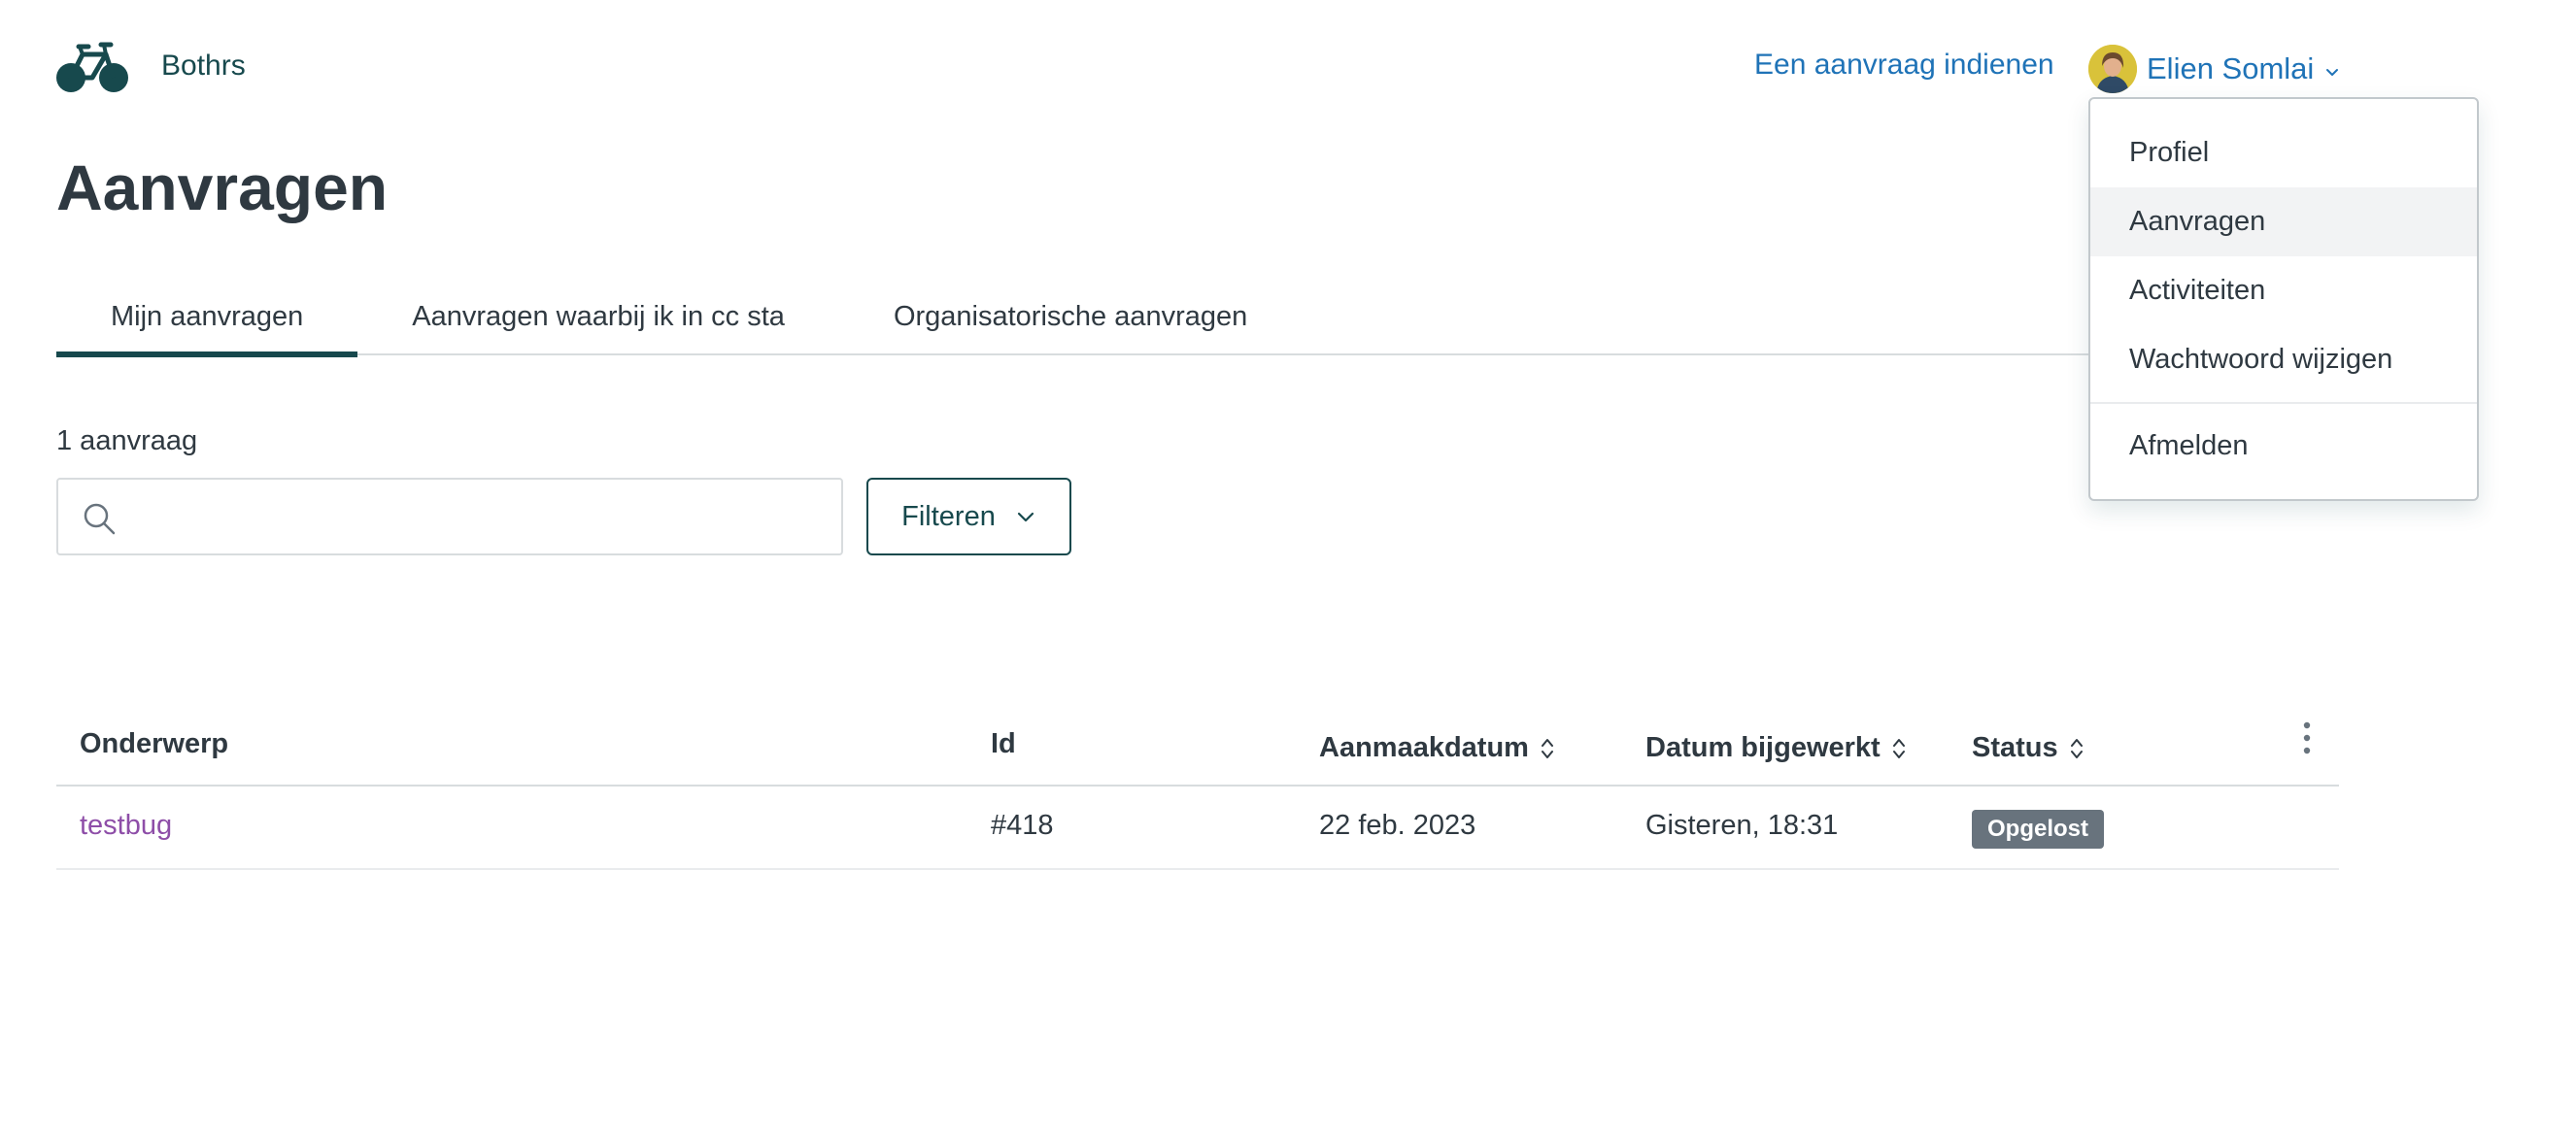 The width and height of the screenshot is (2576, 1138). What do you see at coordinates (126, 826) in the screenshot?
I see `request-subject-link: testbug` at bounding box center [126, 826].